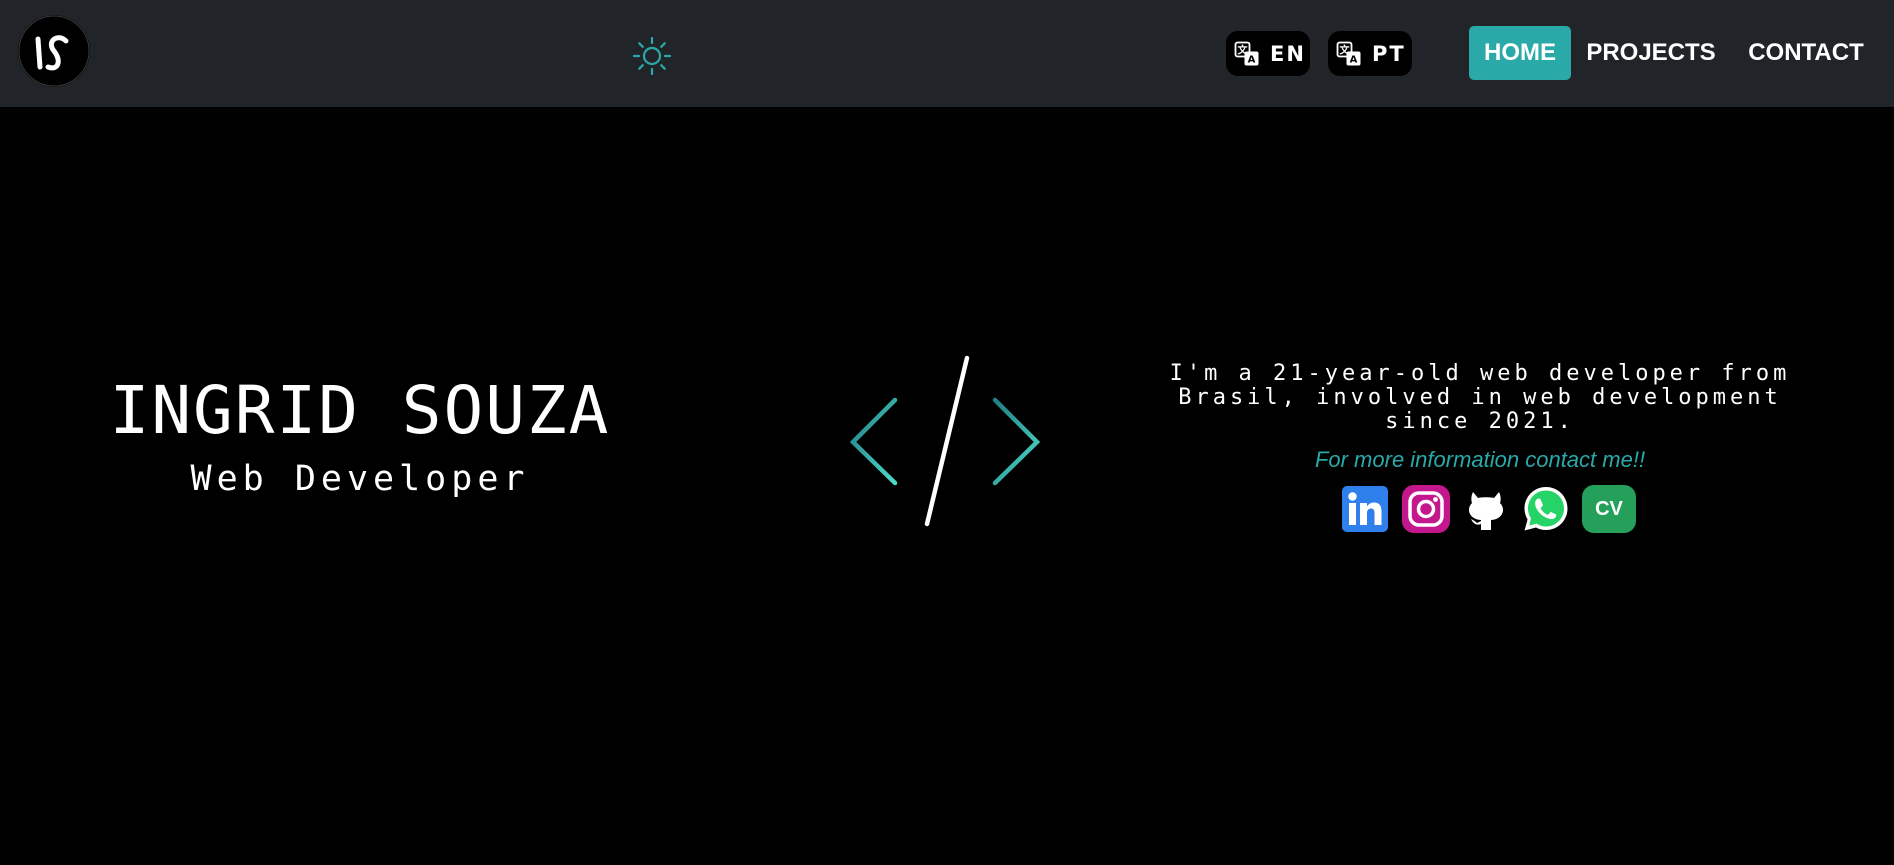 This screenshot has height=865, width=1894. Describe the element at coordinates (947, 53) in the screenshot. I see `navbar: 文 A EN 文 A PT HOME PROJECTS CONTACT` at that location.